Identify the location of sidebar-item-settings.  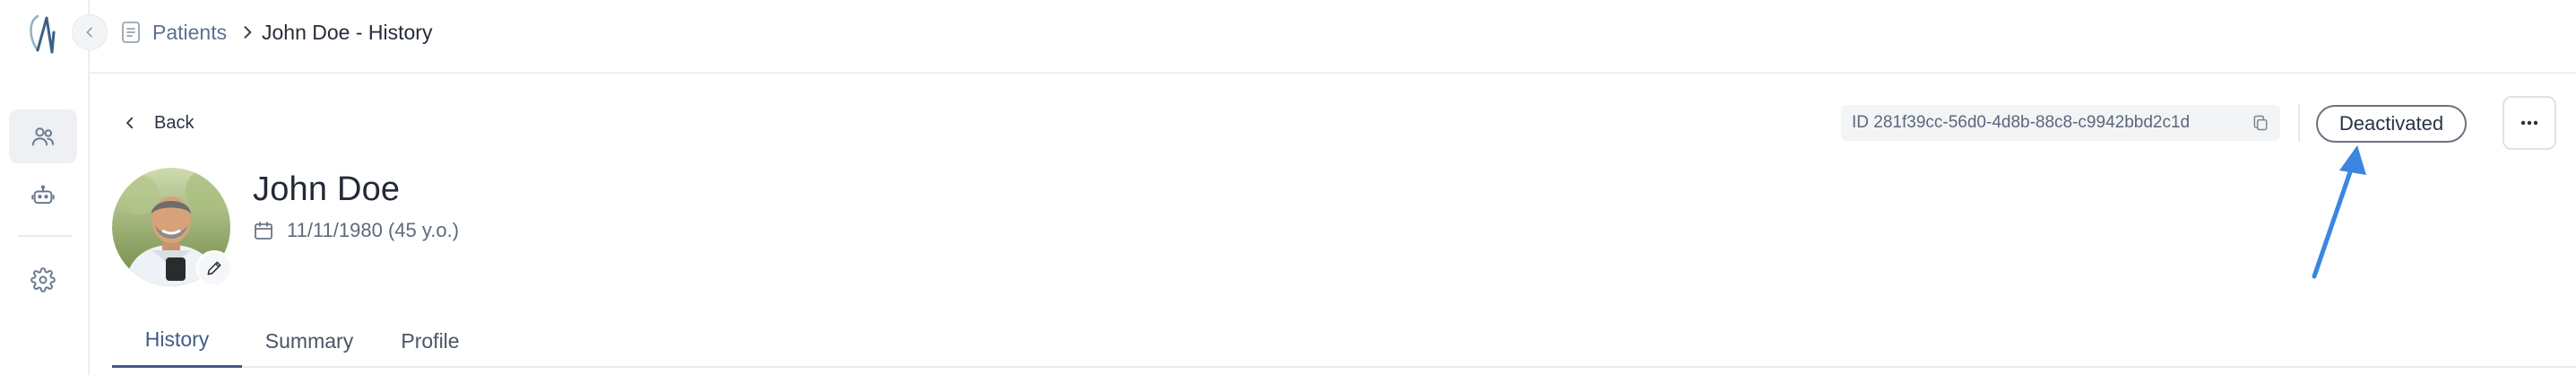
(43, 280).